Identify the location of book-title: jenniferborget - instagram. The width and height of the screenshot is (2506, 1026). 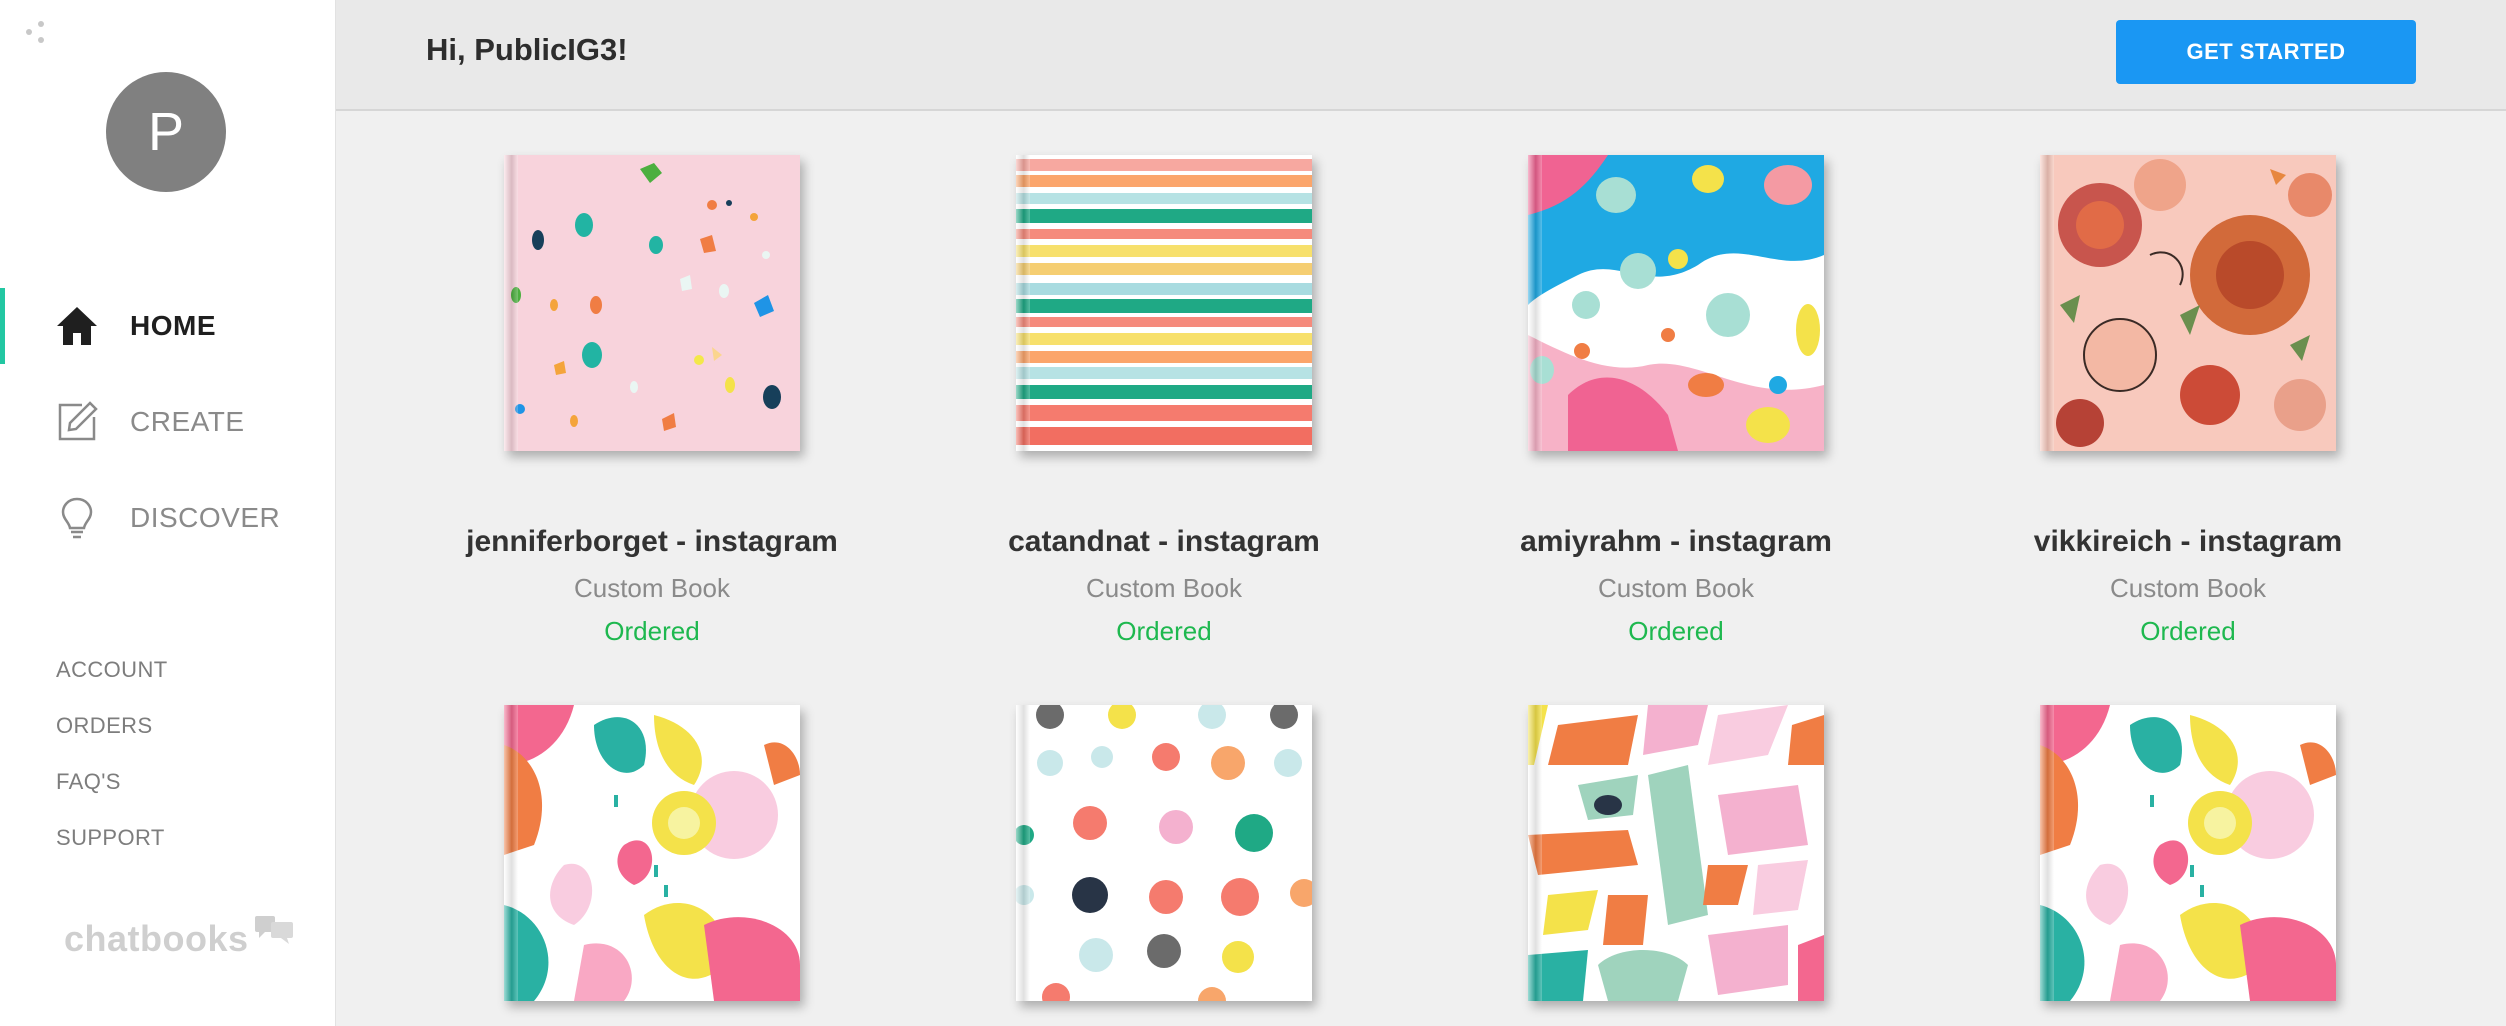
(652, 542).